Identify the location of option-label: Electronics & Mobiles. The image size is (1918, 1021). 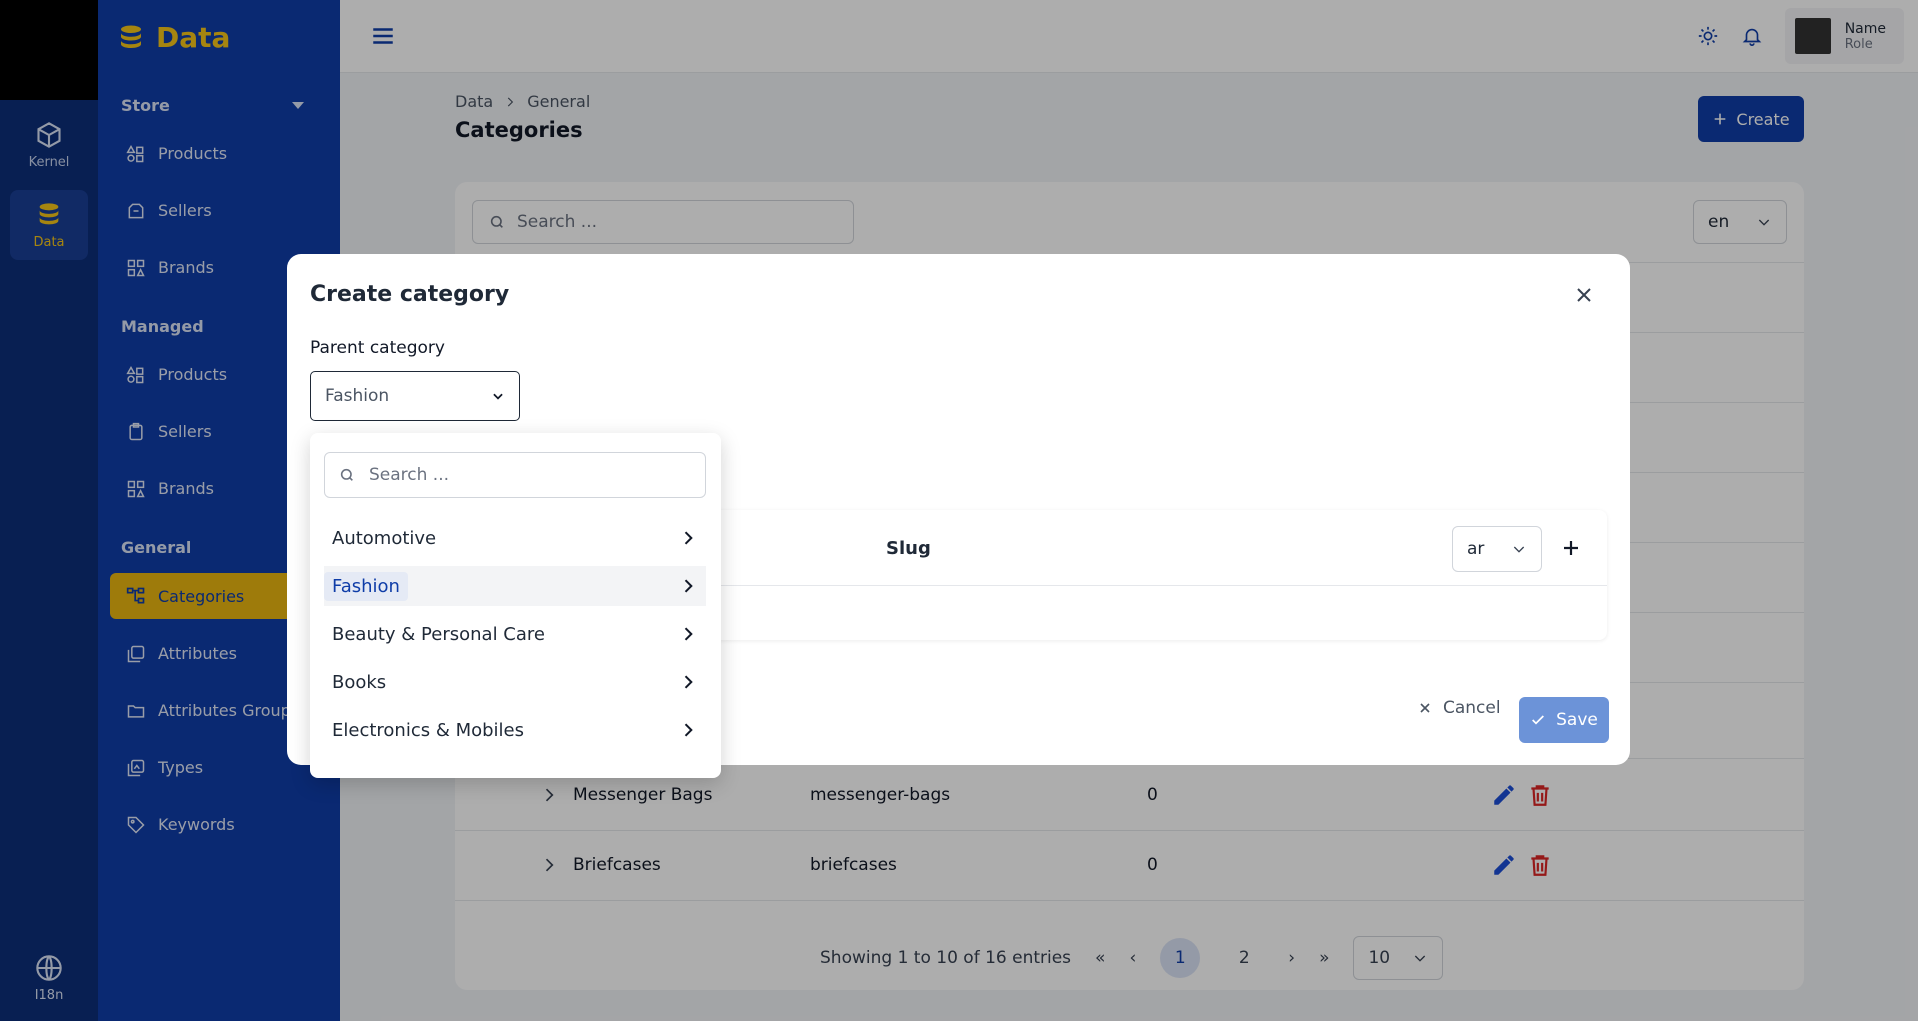
(428, 730).